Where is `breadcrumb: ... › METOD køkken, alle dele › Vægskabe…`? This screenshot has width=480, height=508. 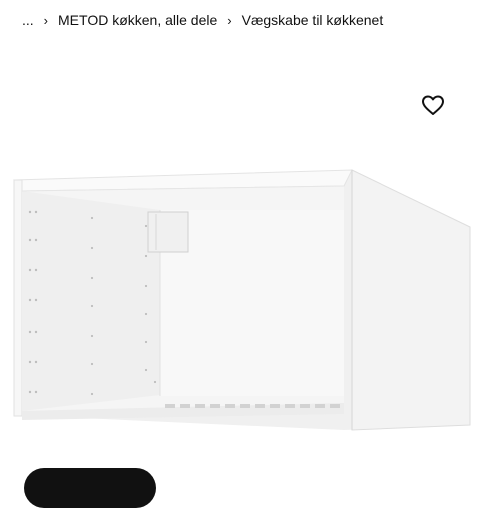
breadcrumb: ... › METOD køkken, alle dele › Vægskabe… is located at coordinates (202, 20).